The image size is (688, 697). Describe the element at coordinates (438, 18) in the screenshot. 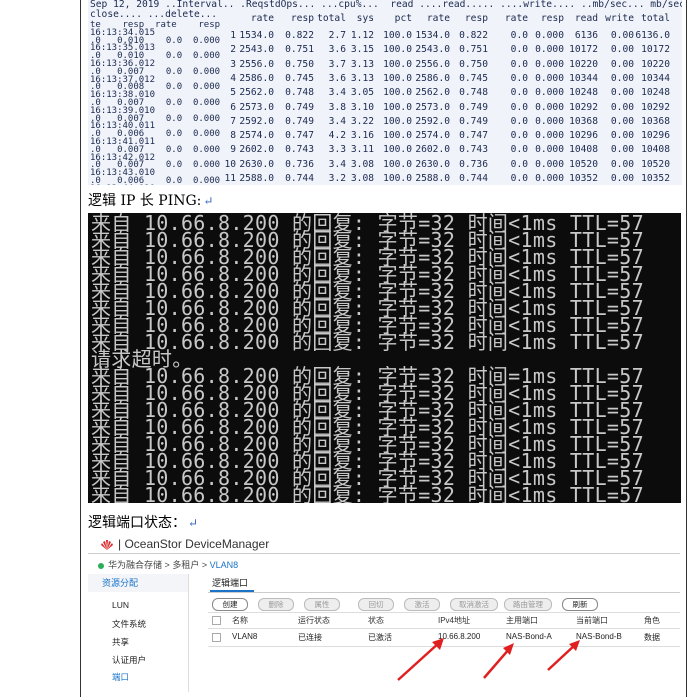

I see `vdbench-column-header: rate` at that location.